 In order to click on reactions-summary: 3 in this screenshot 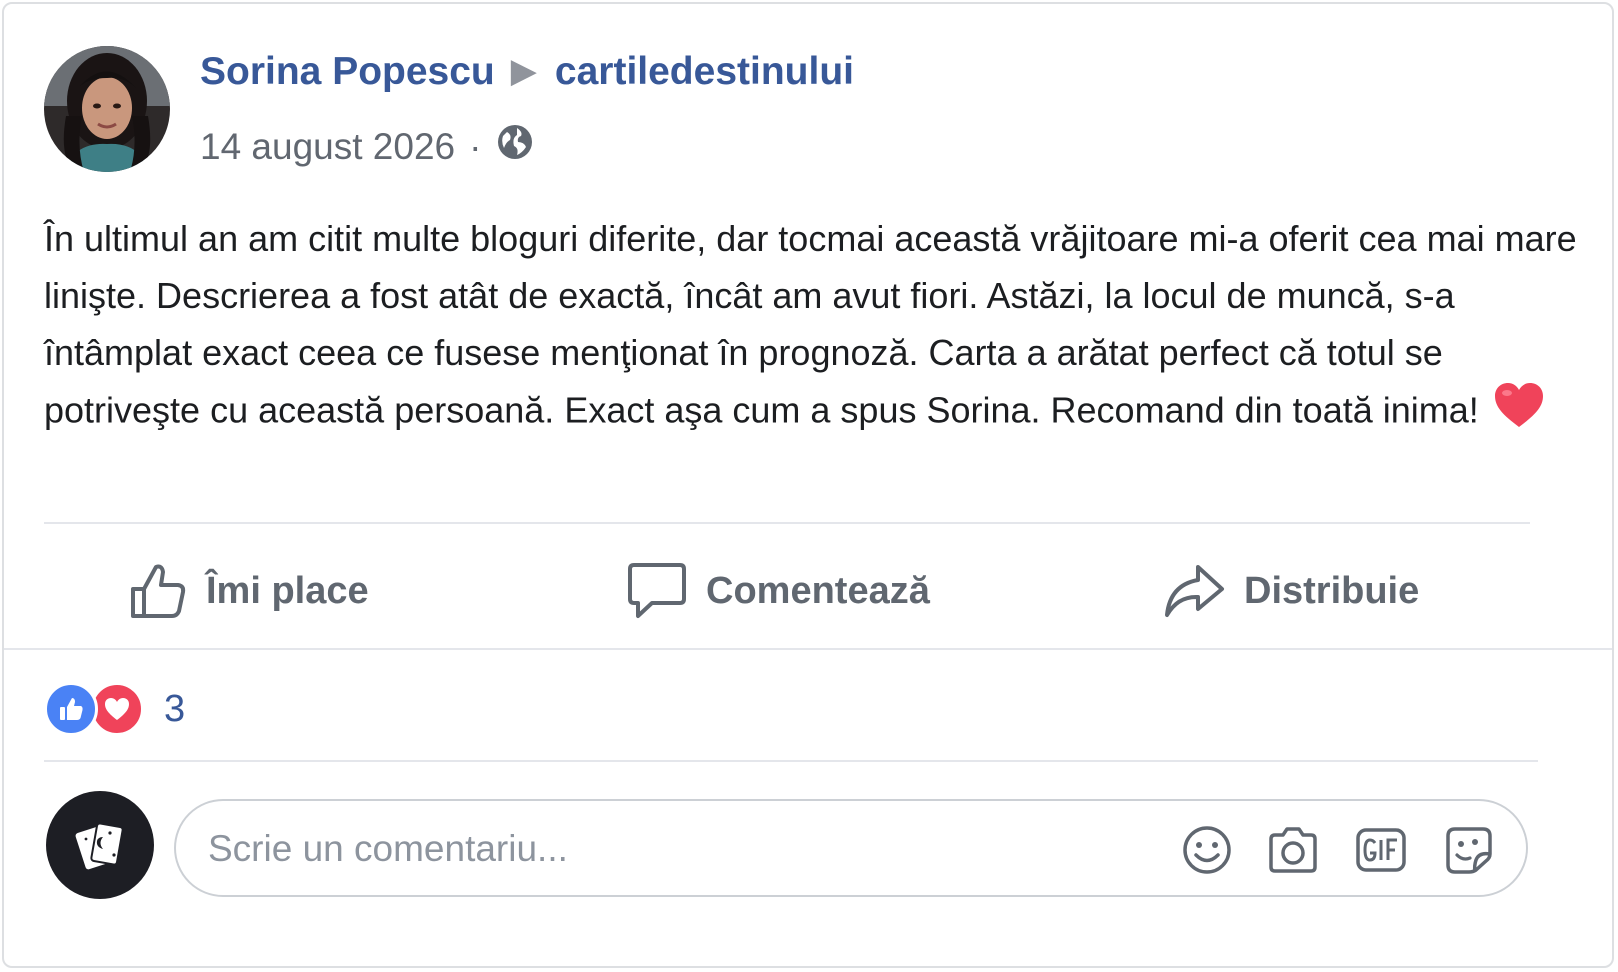, I will do `click(114, 709)`.